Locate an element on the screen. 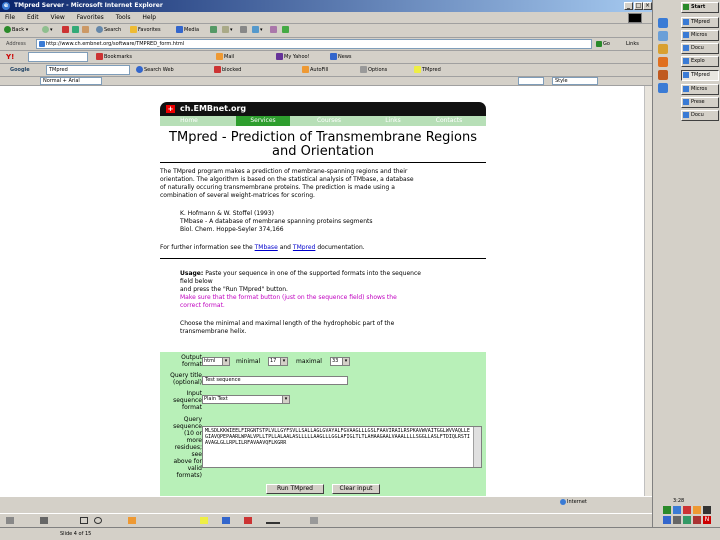  tray-printer-icon is located at coordinates (677, 520).